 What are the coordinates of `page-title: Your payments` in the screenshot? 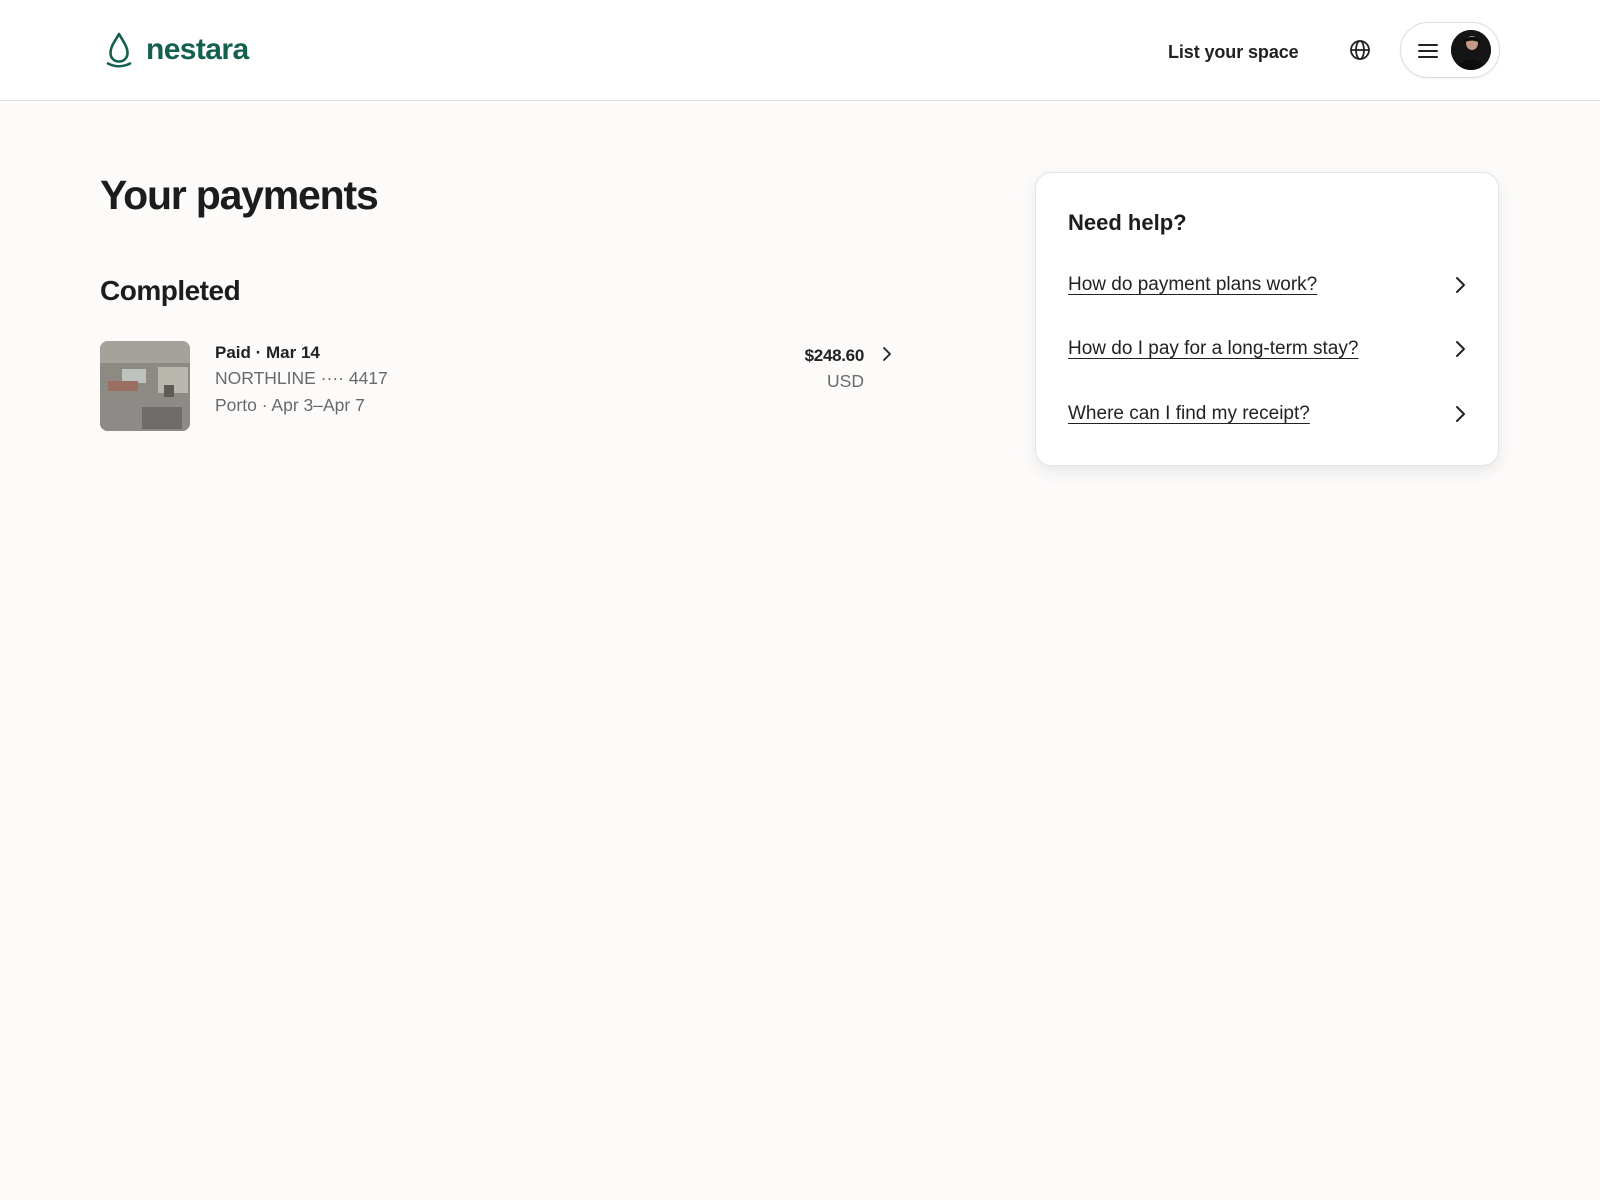 It's located at (239, 195).